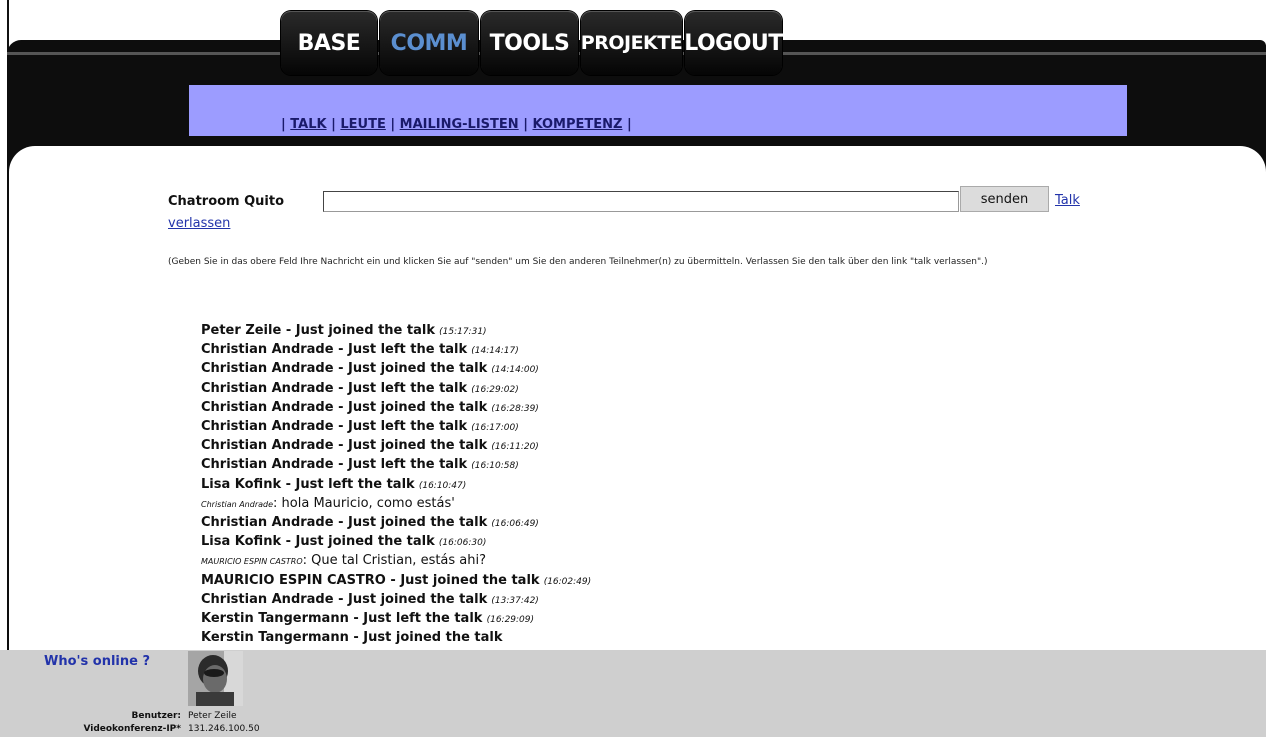 Image resolution: width=1266 pixels, height=737 pixels. What do you see at coordinates (252, 562) in the screenshot?
I see `message-speaker: MAURICIO ESPIN CASTRO` at bounding box center [252, 562].